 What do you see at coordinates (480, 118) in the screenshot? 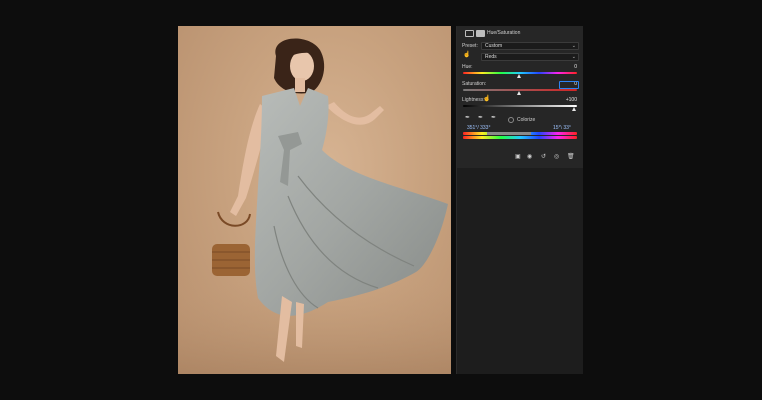
I see `eyedropper-plus-icon: ✒` at bounding box center [480, 118].